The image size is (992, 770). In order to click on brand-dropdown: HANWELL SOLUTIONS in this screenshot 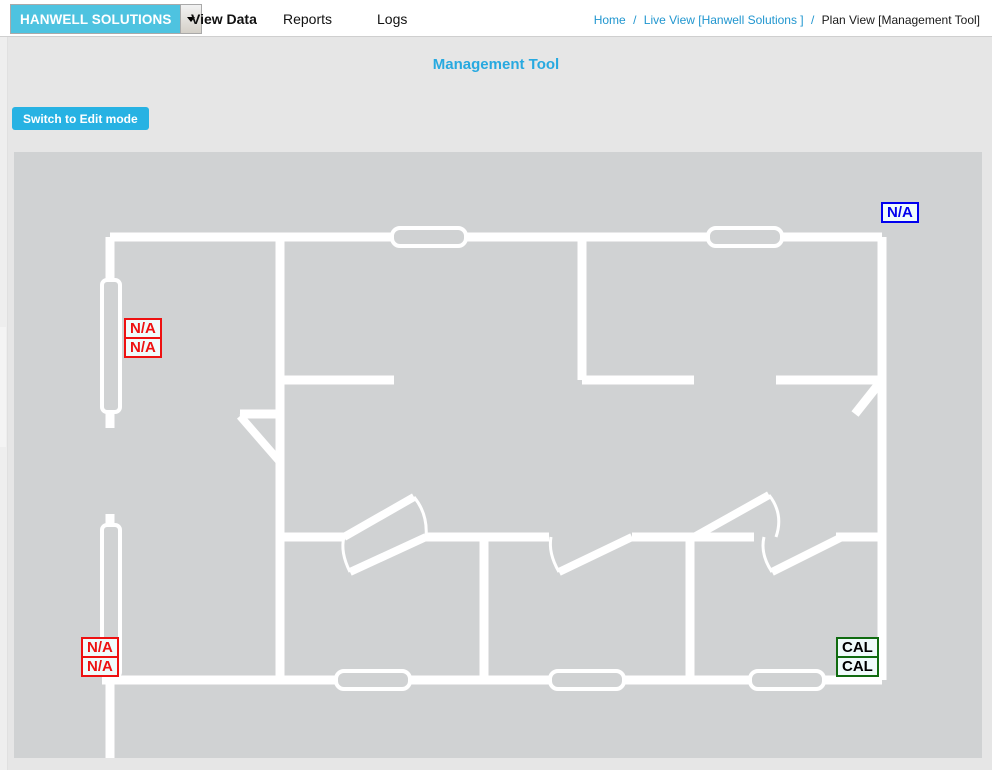, I will do `click(106, 19)`.